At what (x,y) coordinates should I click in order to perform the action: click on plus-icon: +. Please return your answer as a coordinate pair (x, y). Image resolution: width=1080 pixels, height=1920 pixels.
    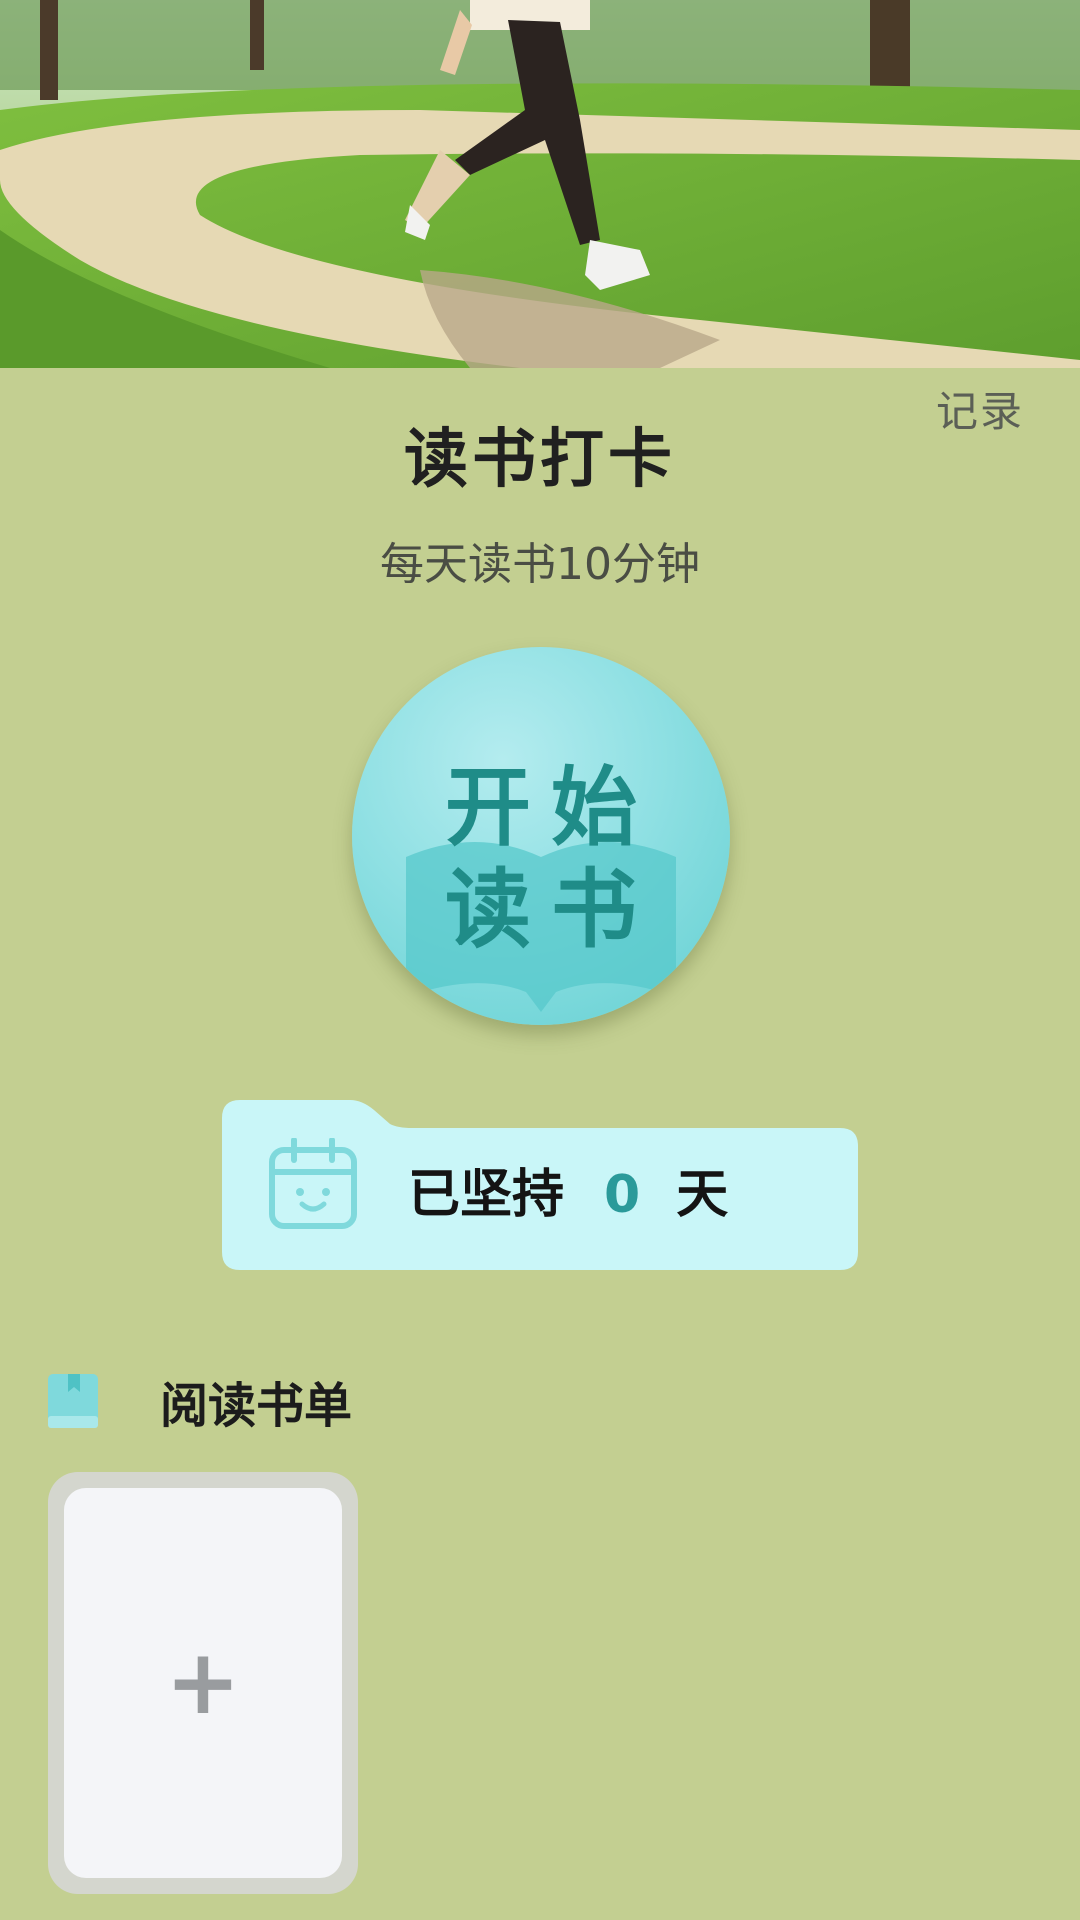
    Looking at the image, I should click on (203, 1682).